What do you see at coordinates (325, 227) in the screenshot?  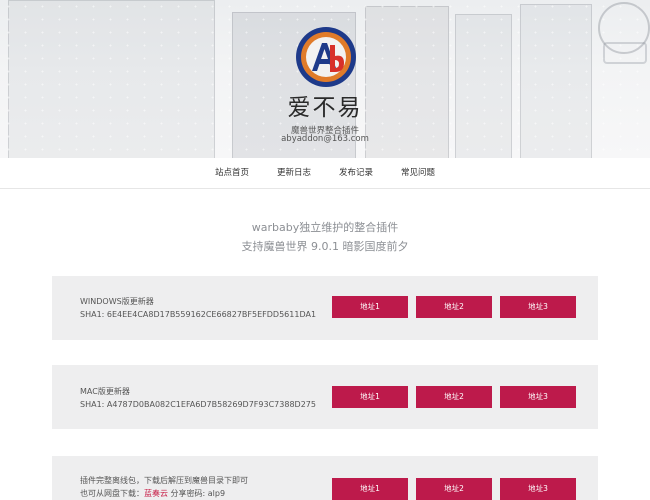 I see `intro-line-1: warbaby独立维护的整合插件` at bounding box center [325, 227].